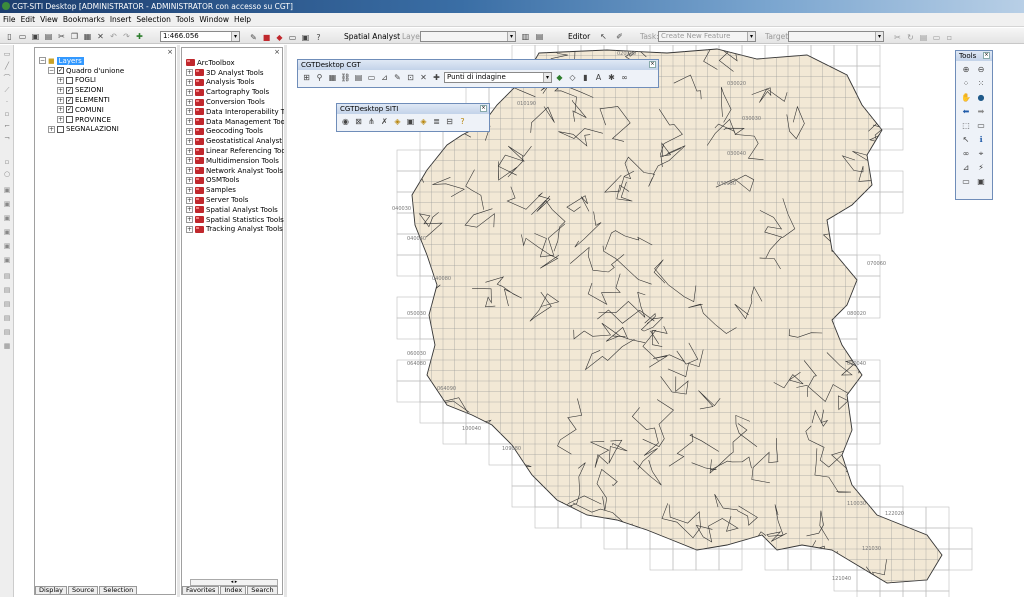  I want to click on redo-icon: ↷, so click(126, 36).